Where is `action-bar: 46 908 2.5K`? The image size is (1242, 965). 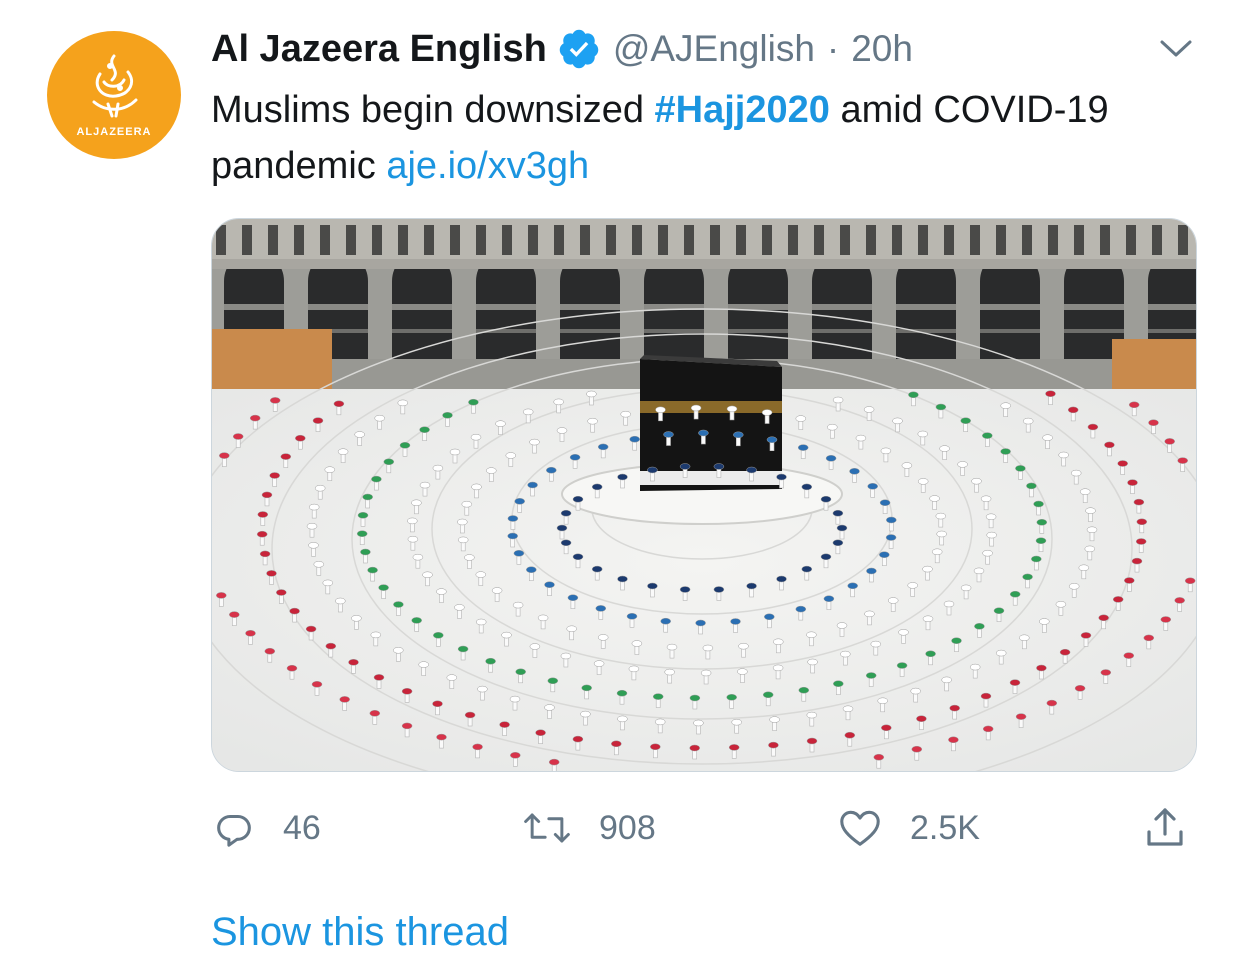 action-bar: 46 908 2.5K is located at coordinates (703, 828).